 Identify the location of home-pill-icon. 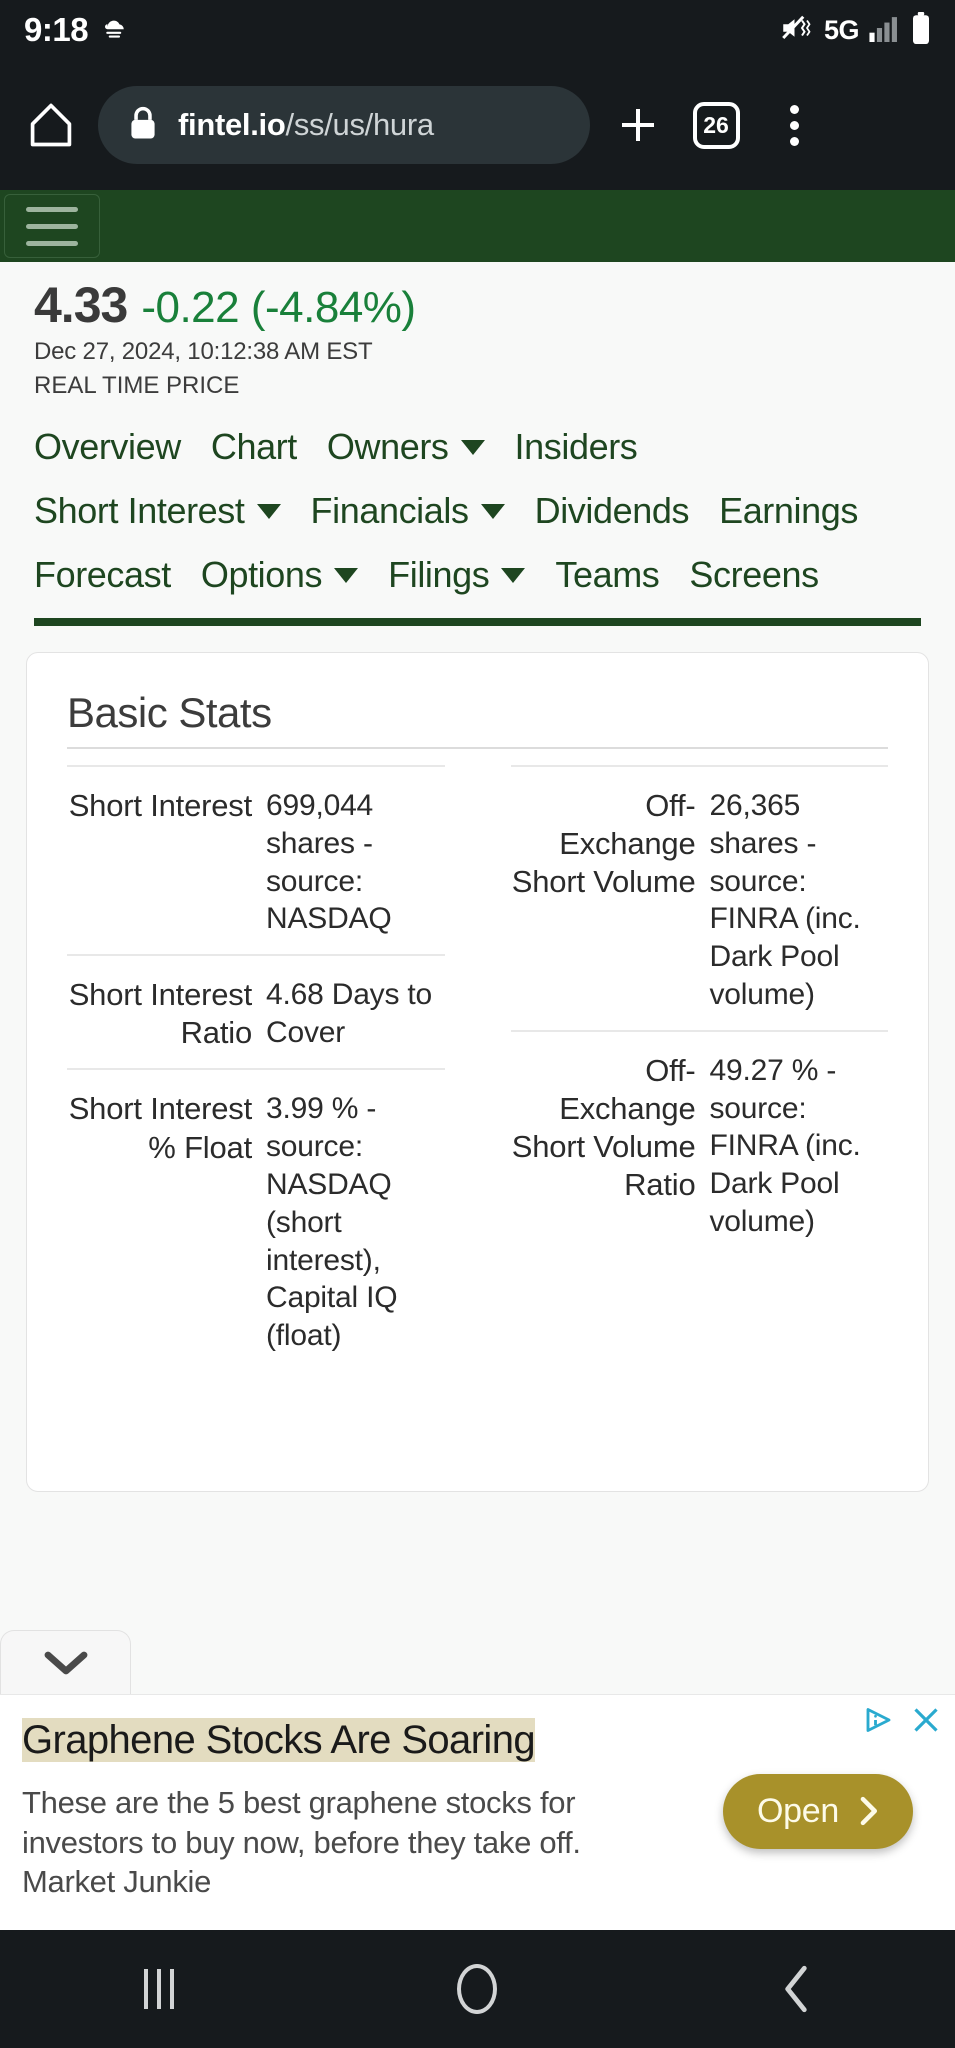
(477, 1989).